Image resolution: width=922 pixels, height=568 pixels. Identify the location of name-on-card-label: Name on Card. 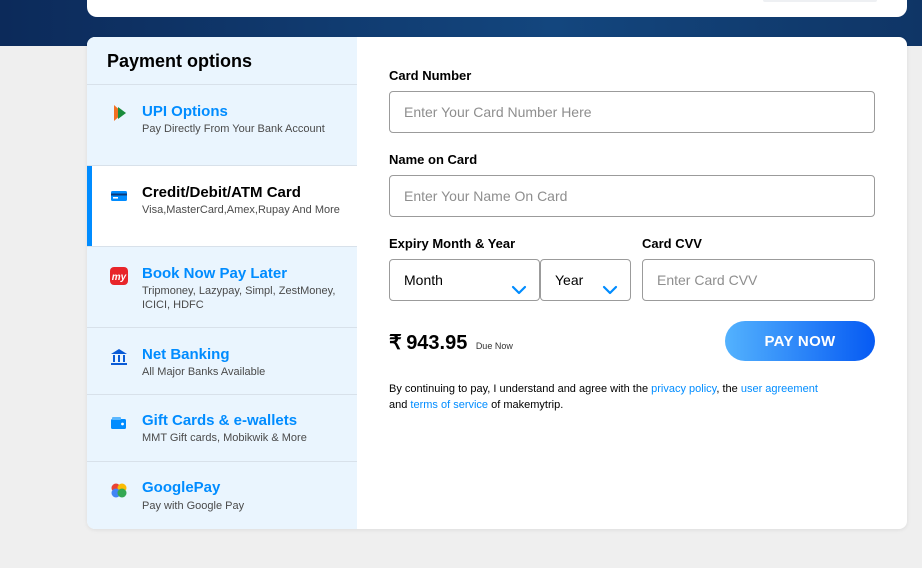
(433, 159).